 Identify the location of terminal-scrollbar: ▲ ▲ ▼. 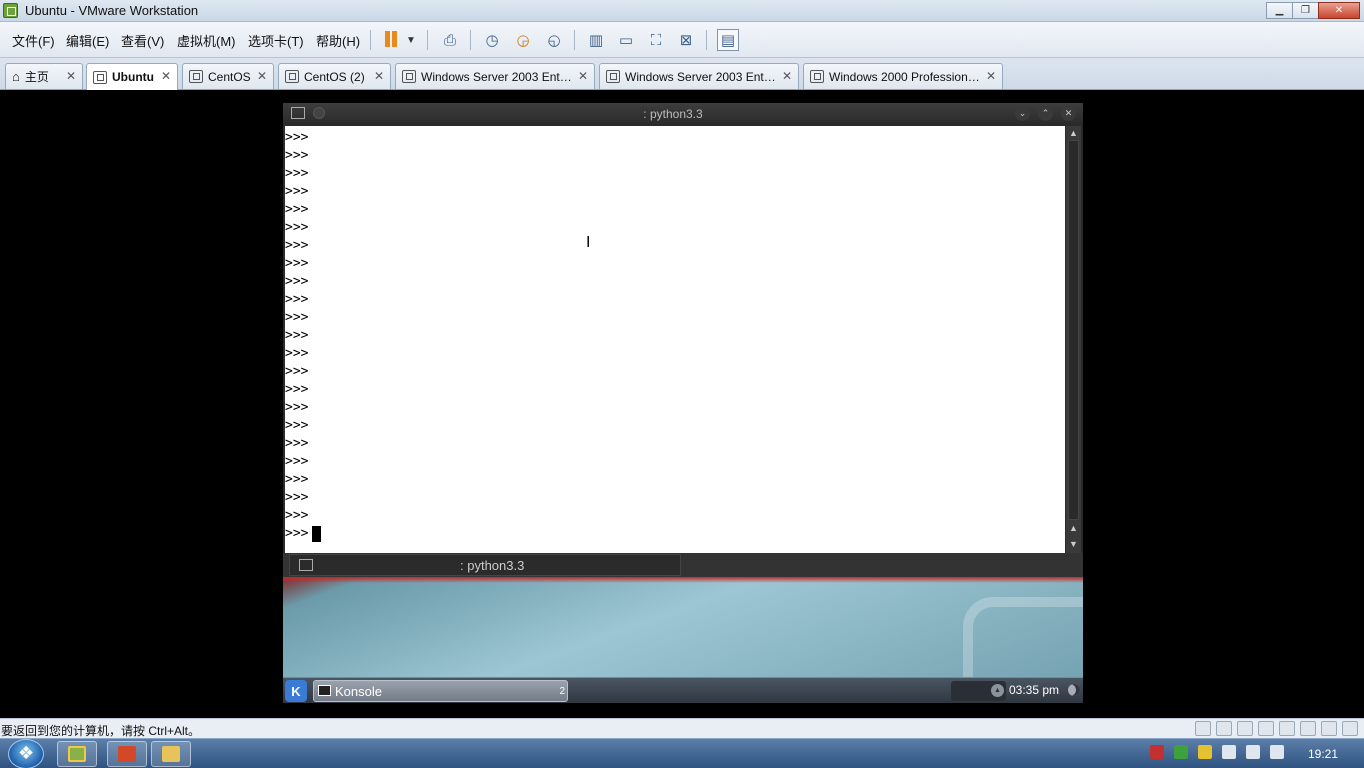
(1073, 339).